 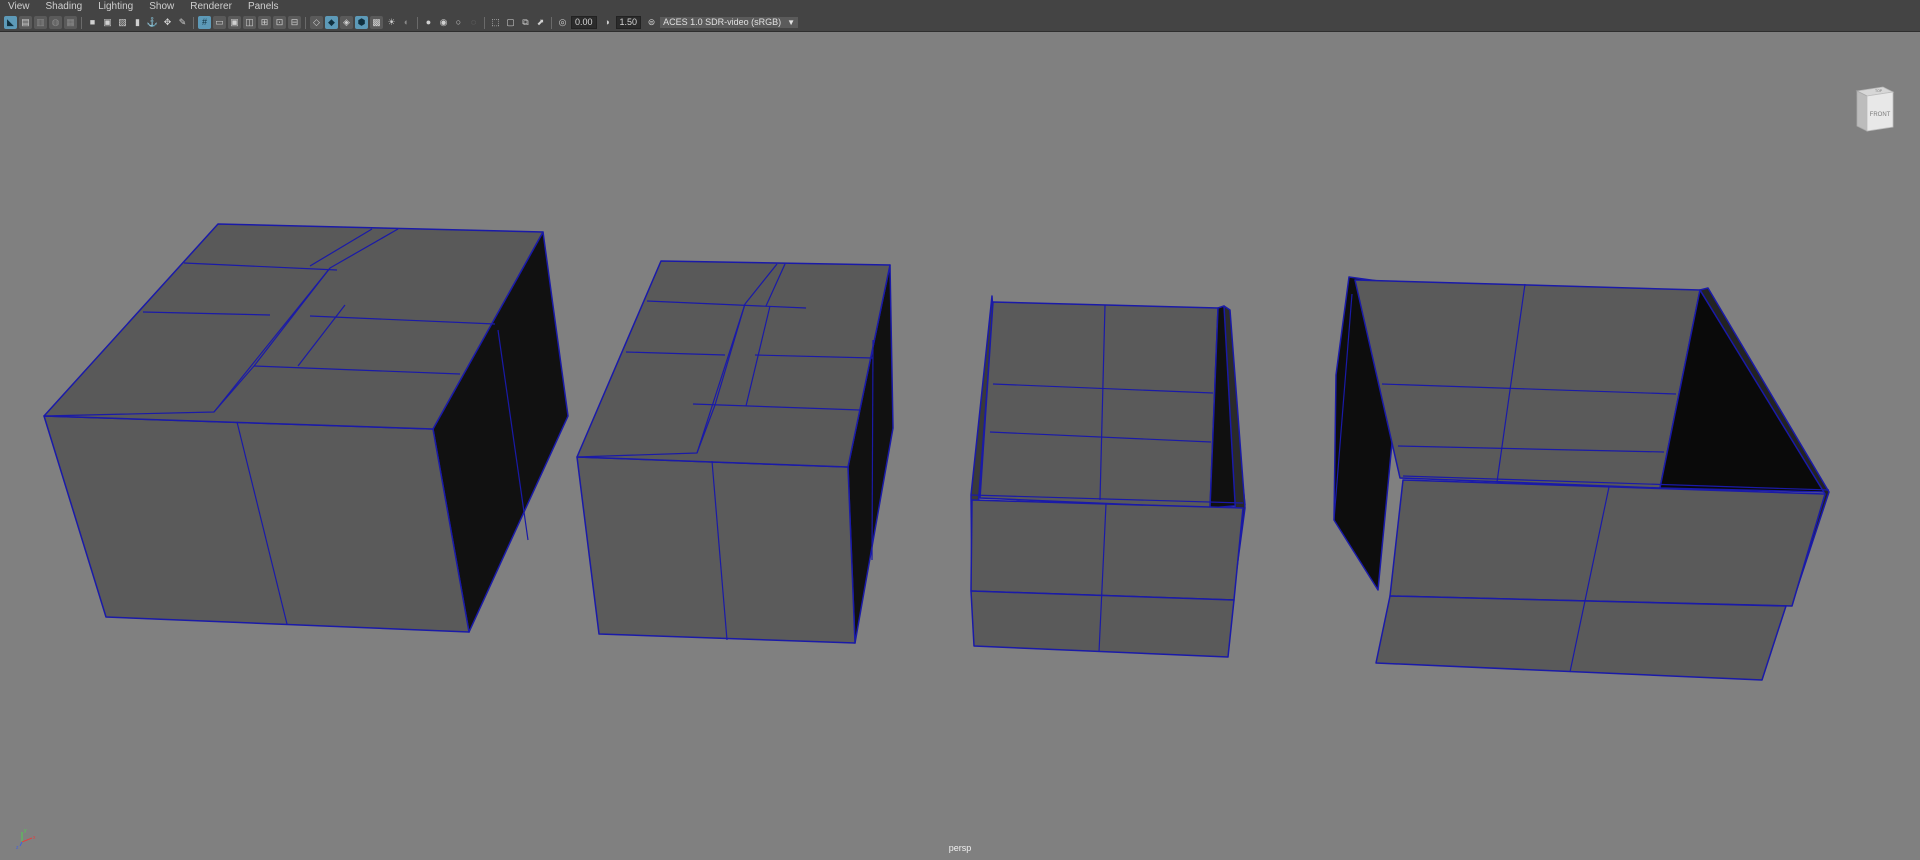 I want to click on safe-title-icon: ⊟, so click(x=294, y=22).